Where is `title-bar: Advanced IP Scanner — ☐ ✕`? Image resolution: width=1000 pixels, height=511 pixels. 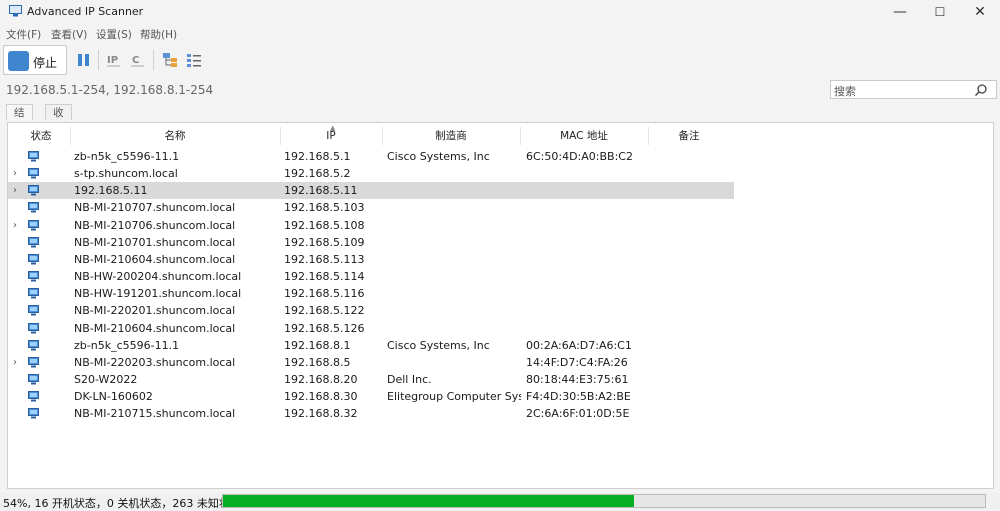
title-bar: Advanced IP Scanner — ☐ ✕ is located at coordinates (500, 12).